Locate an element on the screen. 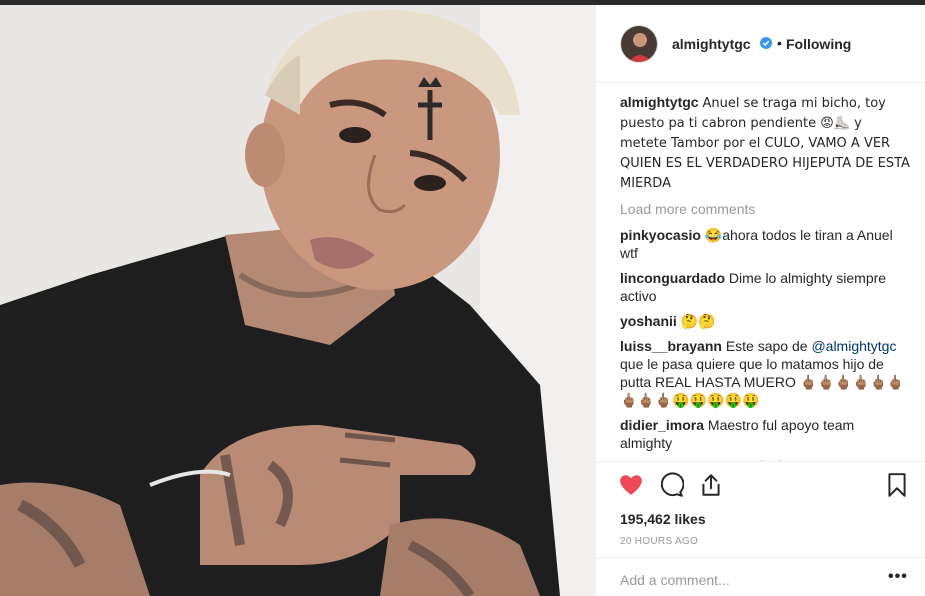 The height and width of the screenshot is (596, 925). likes-count: 195,462 likes is located at coordinates (663, 519).